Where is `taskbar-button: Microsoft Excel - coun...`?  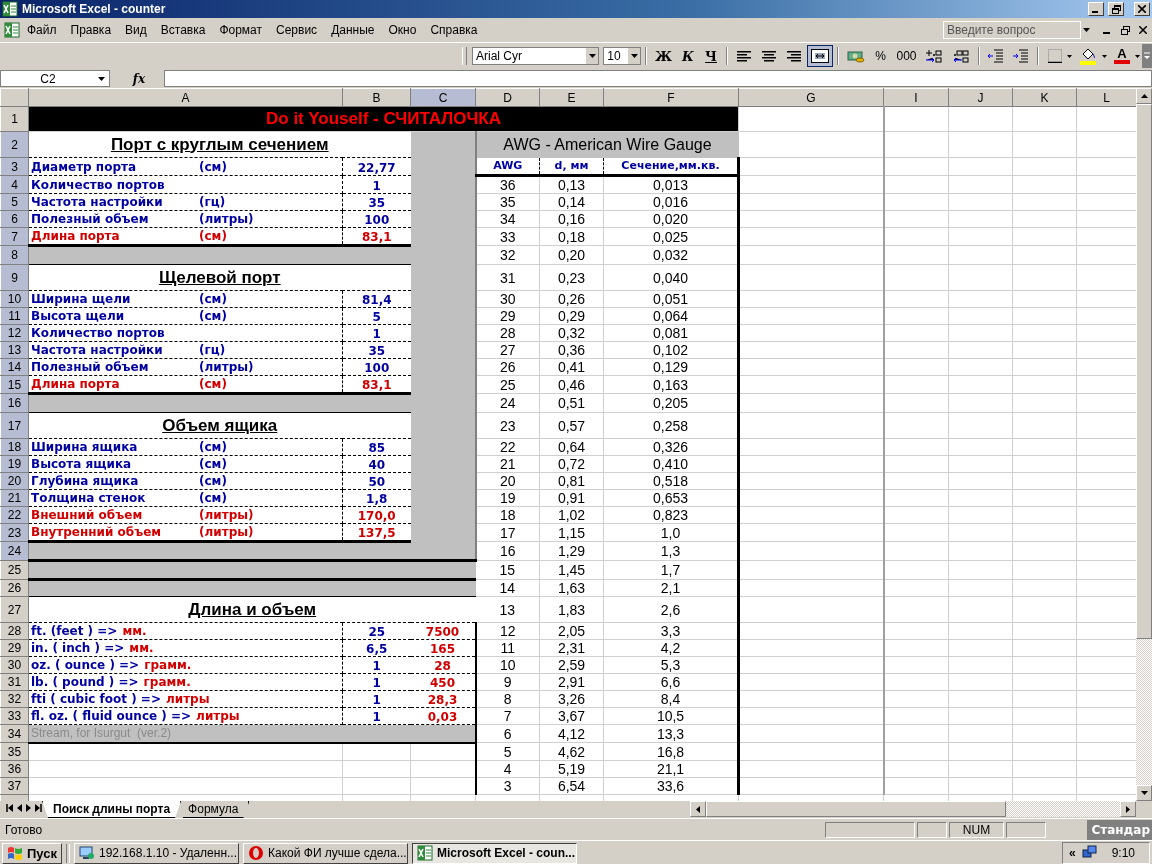
taskbar-button: Microsoft Excel - coun... is located at coordinates (494, 853).